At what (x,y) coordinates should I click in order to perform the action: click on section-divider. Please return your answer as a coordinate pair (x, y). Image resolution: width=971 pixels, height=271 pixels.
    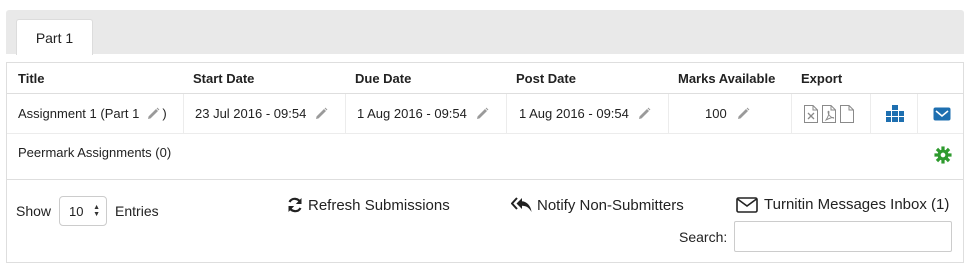
    Looking at the image, I should click on (485, 179).